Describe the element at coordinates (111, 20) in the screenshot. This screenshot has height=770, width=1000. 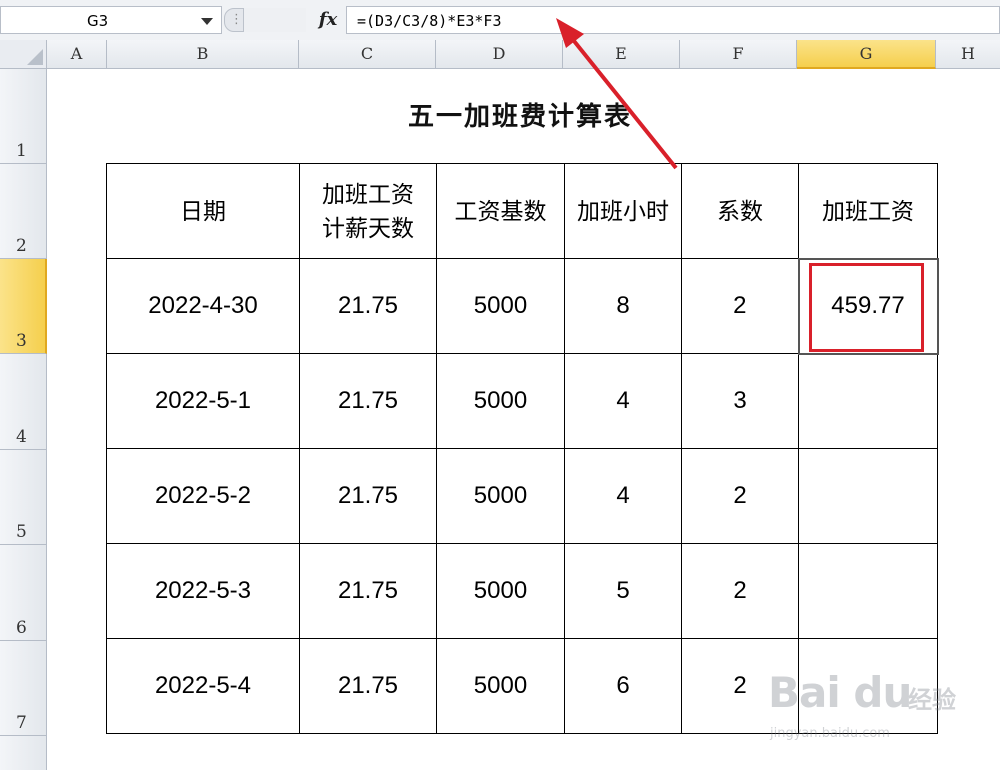
I see `name-box: G3` at that location.